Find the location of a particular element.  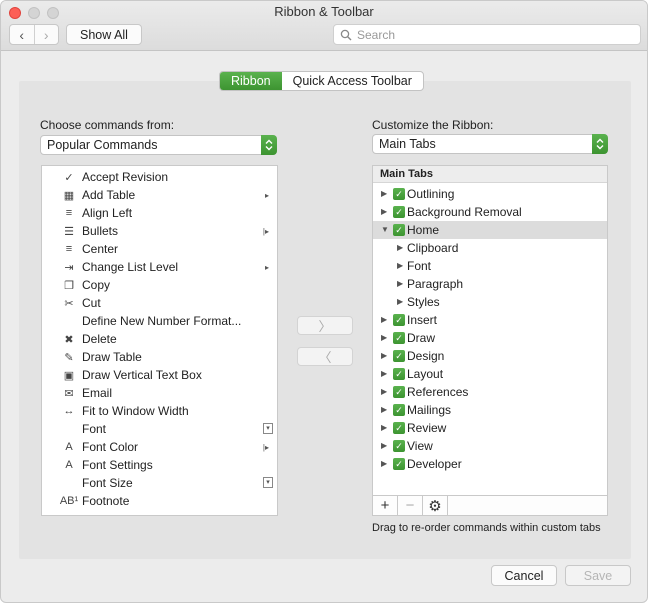

list-item: ≡ Align Left is located at coordinates (159, 213).